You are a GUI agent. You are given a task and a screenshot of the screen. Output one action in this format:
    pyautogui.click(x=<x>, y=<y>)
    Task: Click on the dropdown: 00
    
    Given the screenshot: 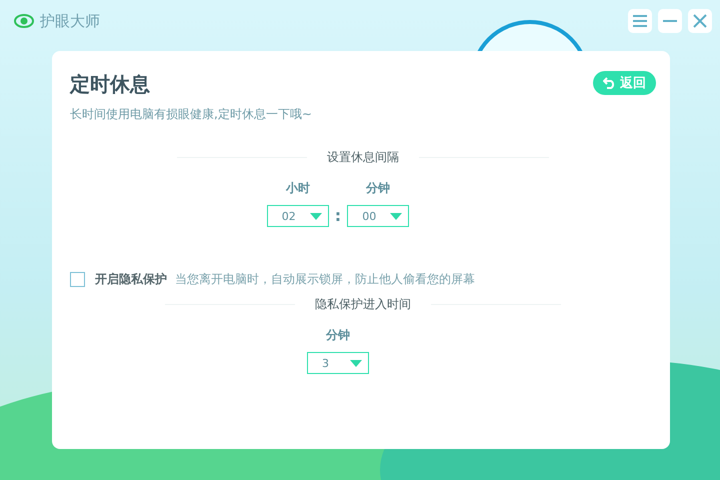 What is the action you would take?
    pyautogui.click(x=378, y=216)
    